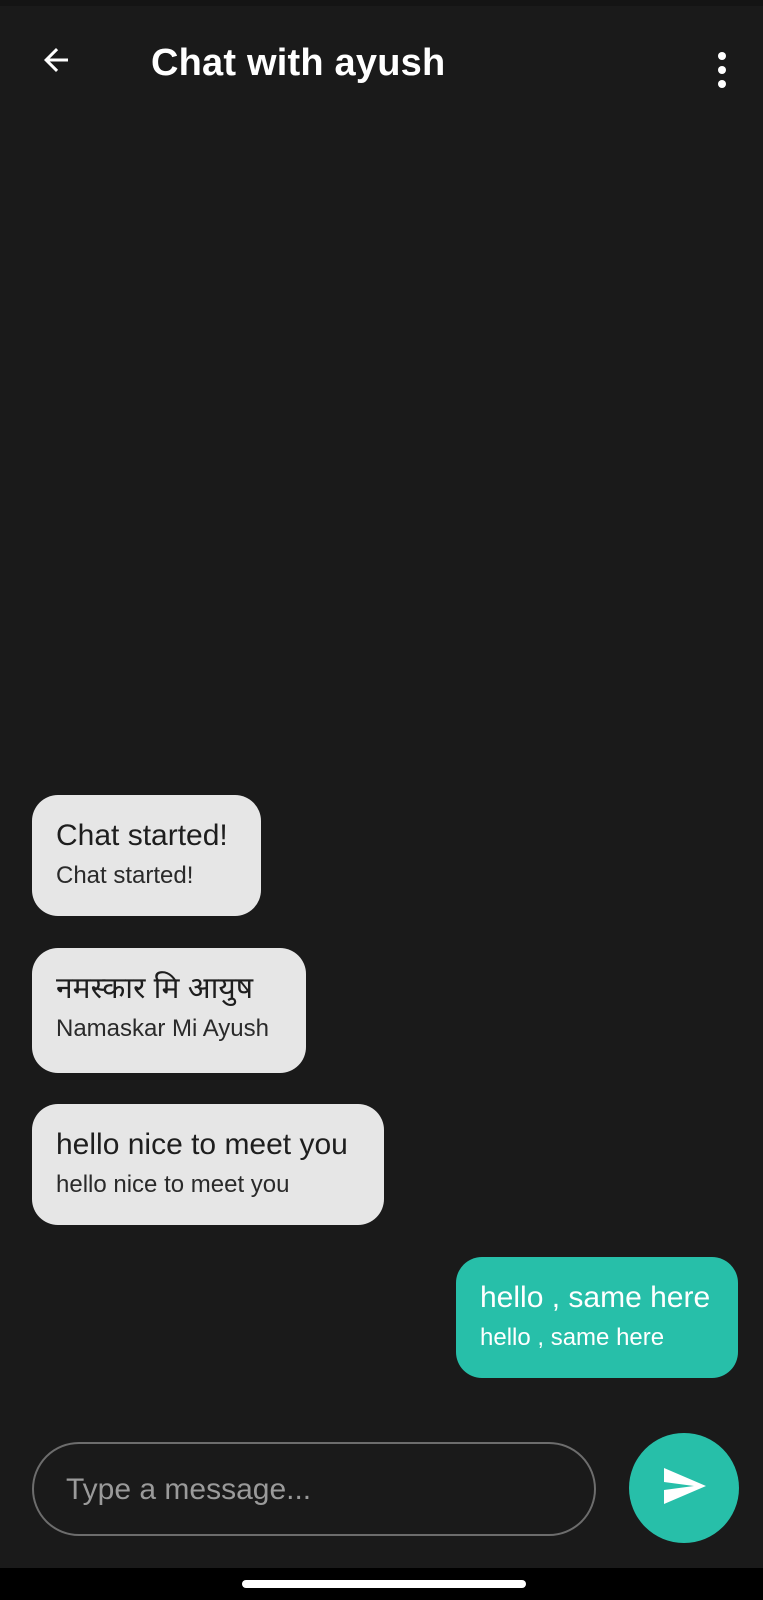 This screenshot has height=1600, width=763. I want to click on send-icon, so click(684, 1488).